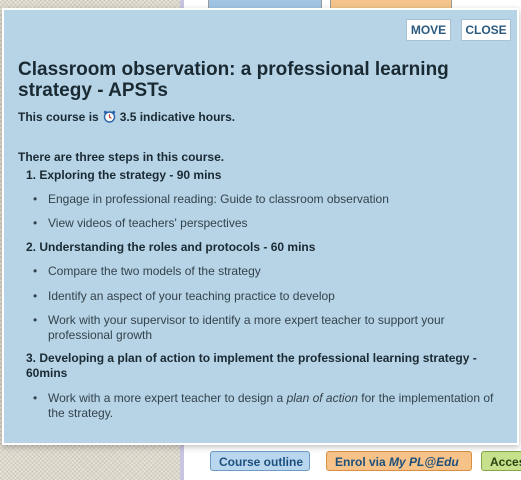 The height and width of the screenshot is (480, 521). Describe the element at coordinates (322, 398) in the screenshot. I see `step-3-item-1-italic: plan of action` at that location.